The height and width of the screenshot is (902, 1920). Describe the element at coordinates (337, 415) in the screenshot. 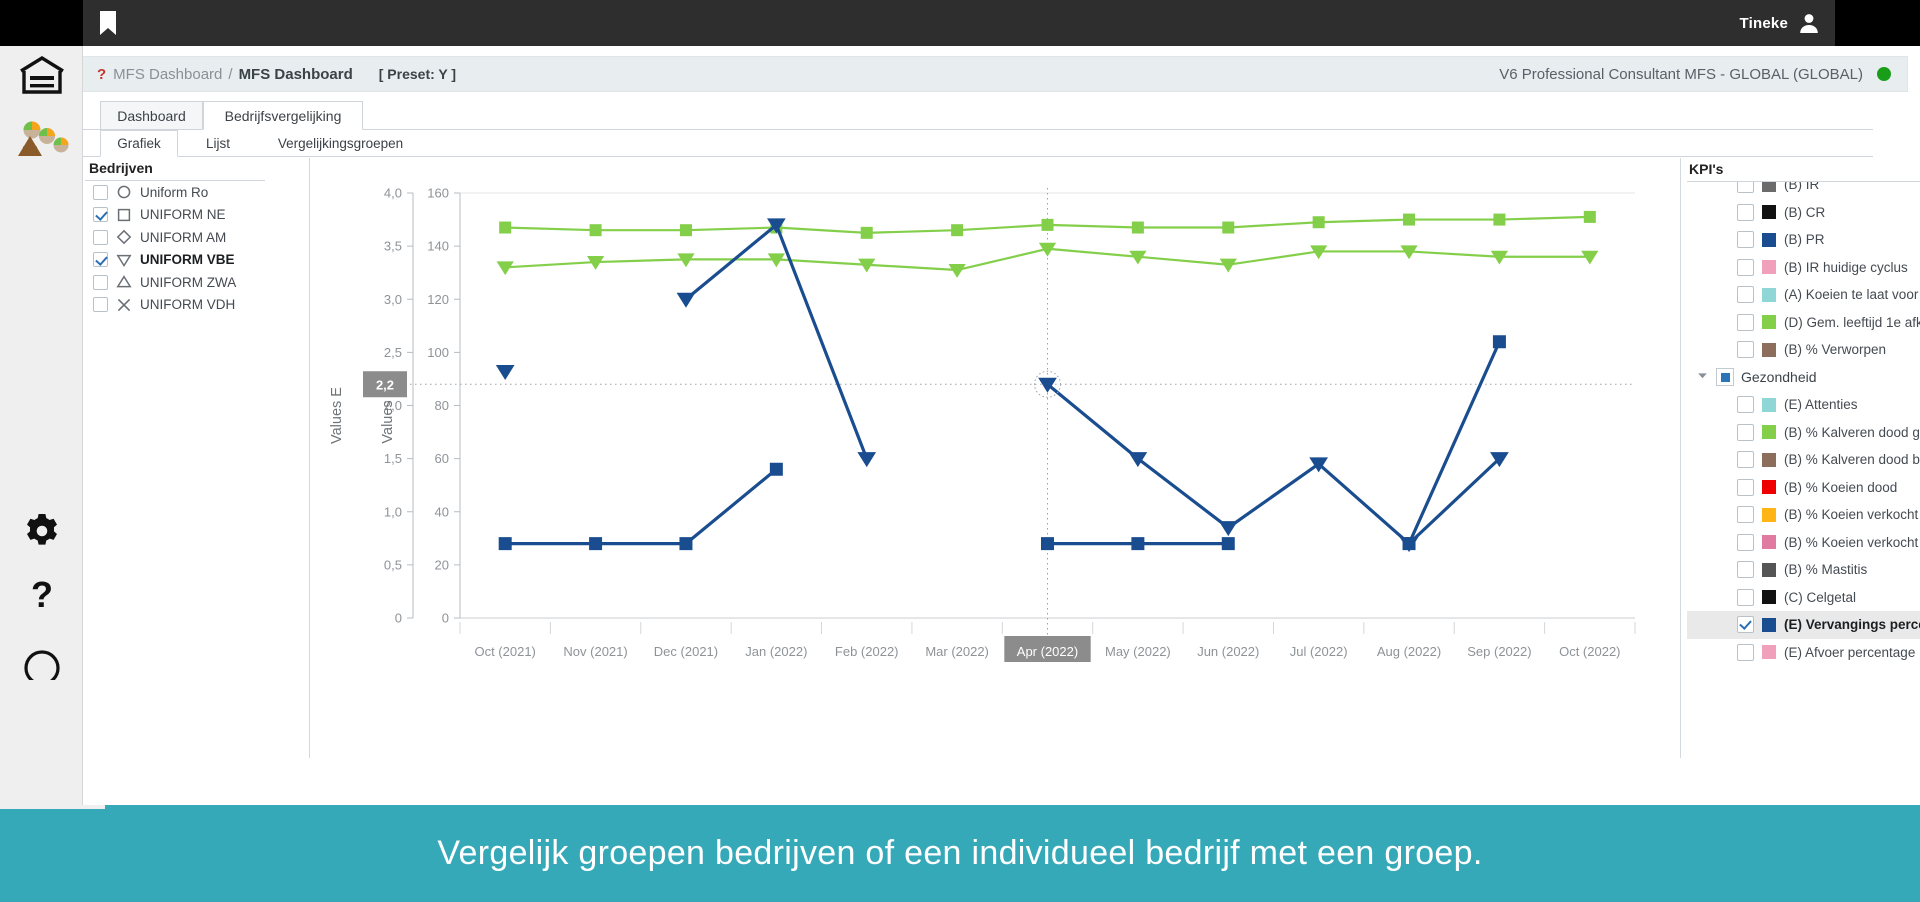

I see `svg-text: Values E` at that location.